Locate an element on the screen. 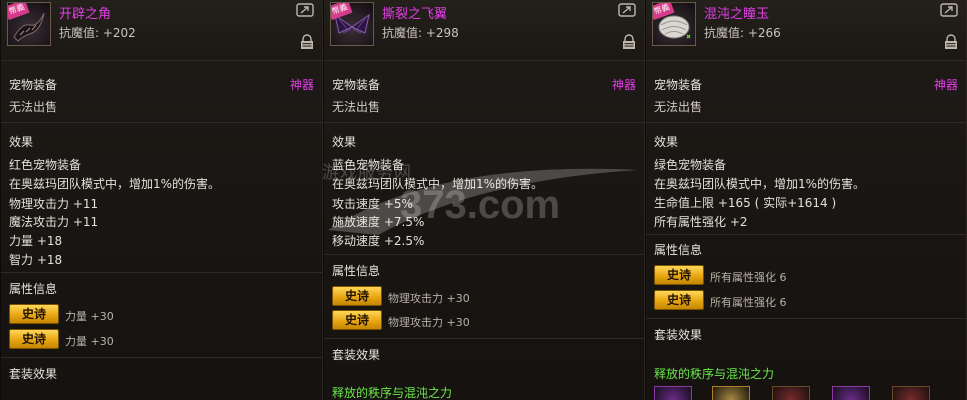  effect-line: 力量 +18 is located at coordinates (36, 241).